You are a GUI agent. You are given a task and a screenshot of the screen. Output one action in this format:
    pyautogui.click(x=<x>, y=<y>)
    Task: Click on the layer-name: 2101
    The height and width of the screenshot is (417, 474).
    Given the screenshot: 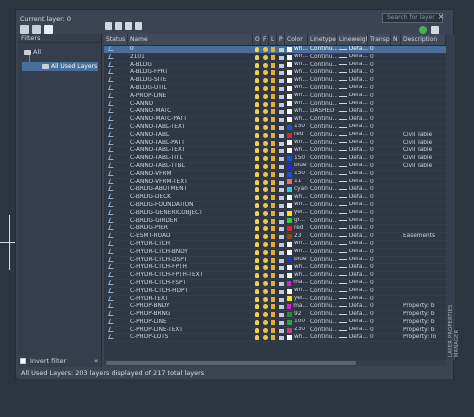 What is the action you would take?
    pyautogui.click(x=190, y=57)
    